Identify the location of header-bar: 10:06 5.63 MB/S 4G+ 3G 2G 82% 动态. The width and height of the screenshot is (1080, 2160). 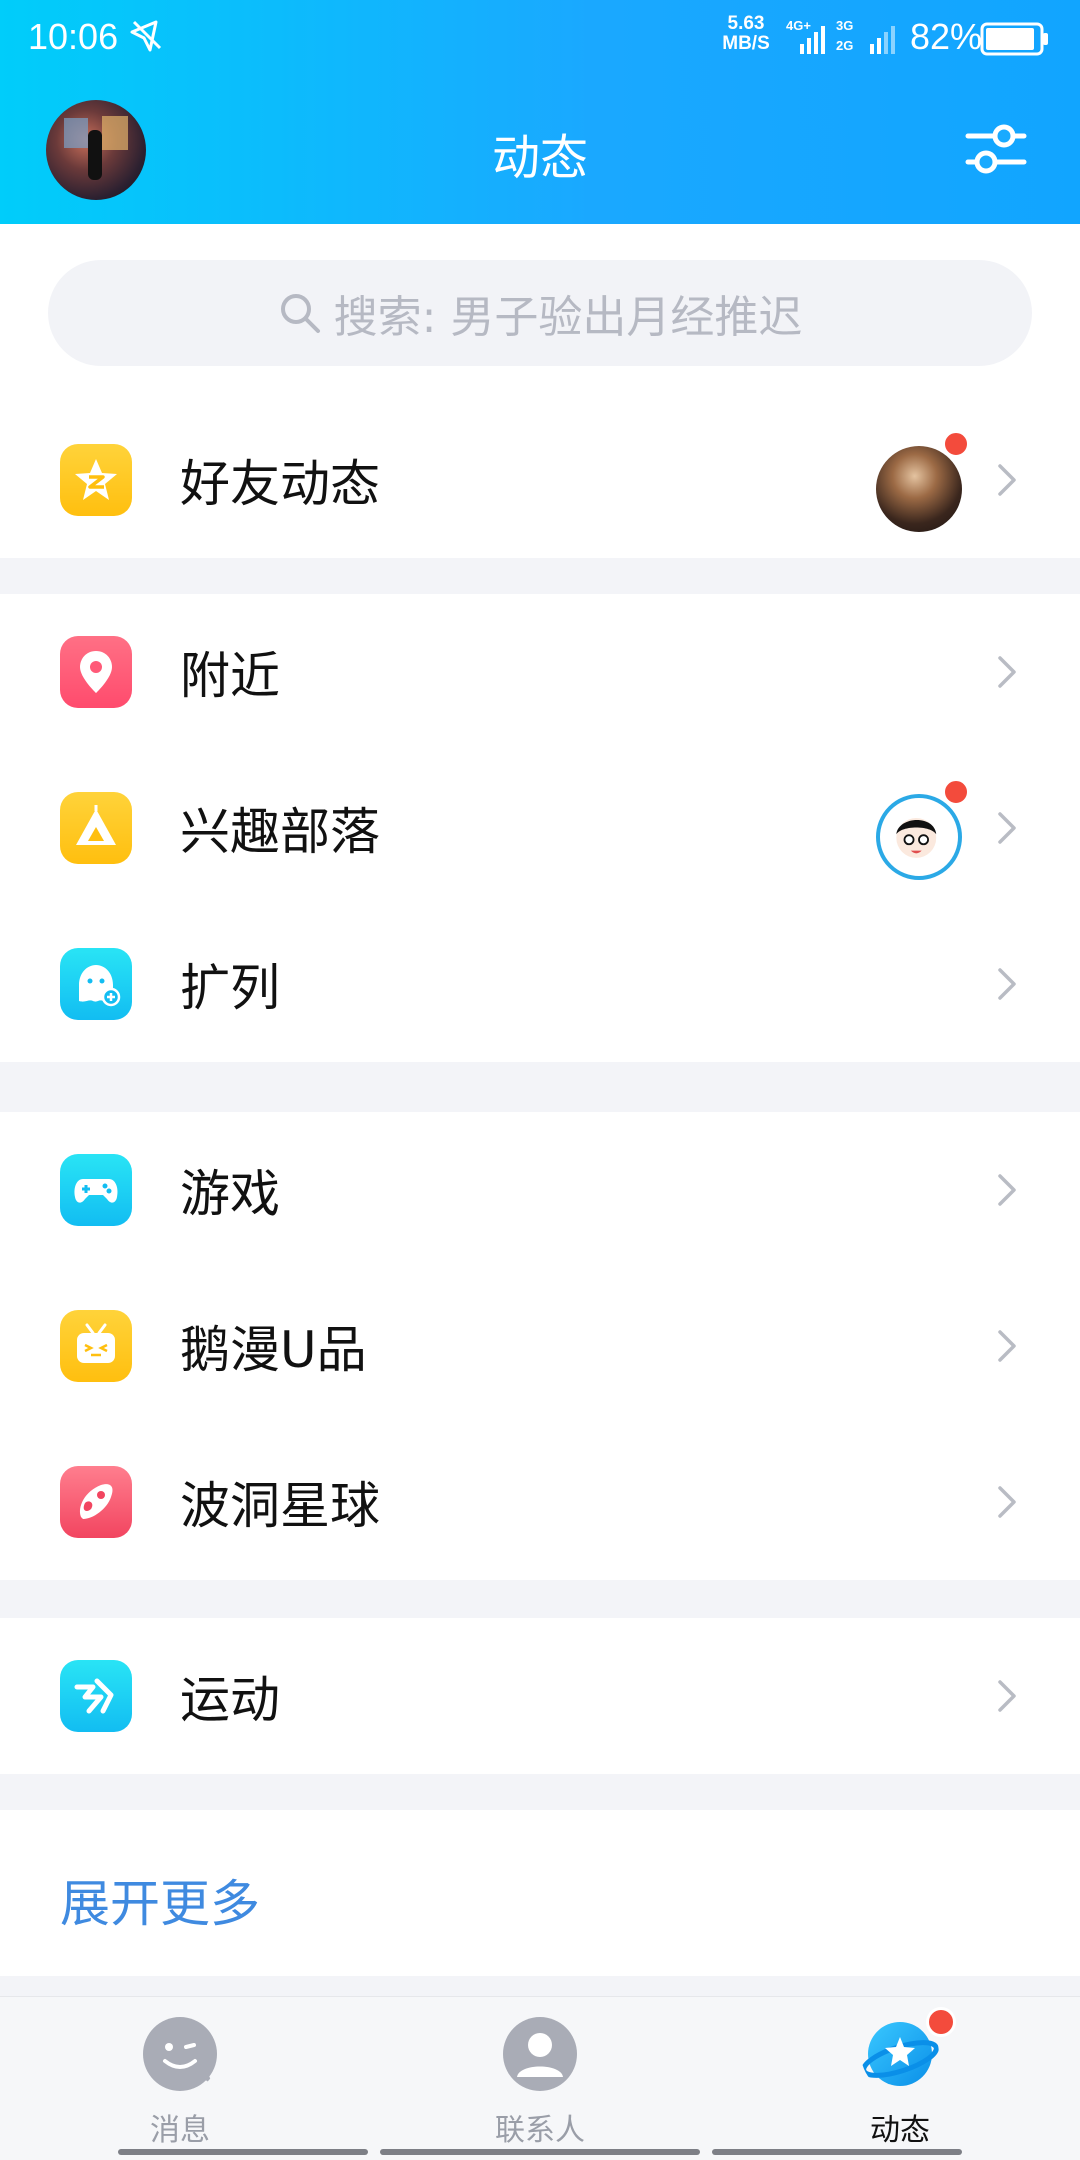
(540, 112).